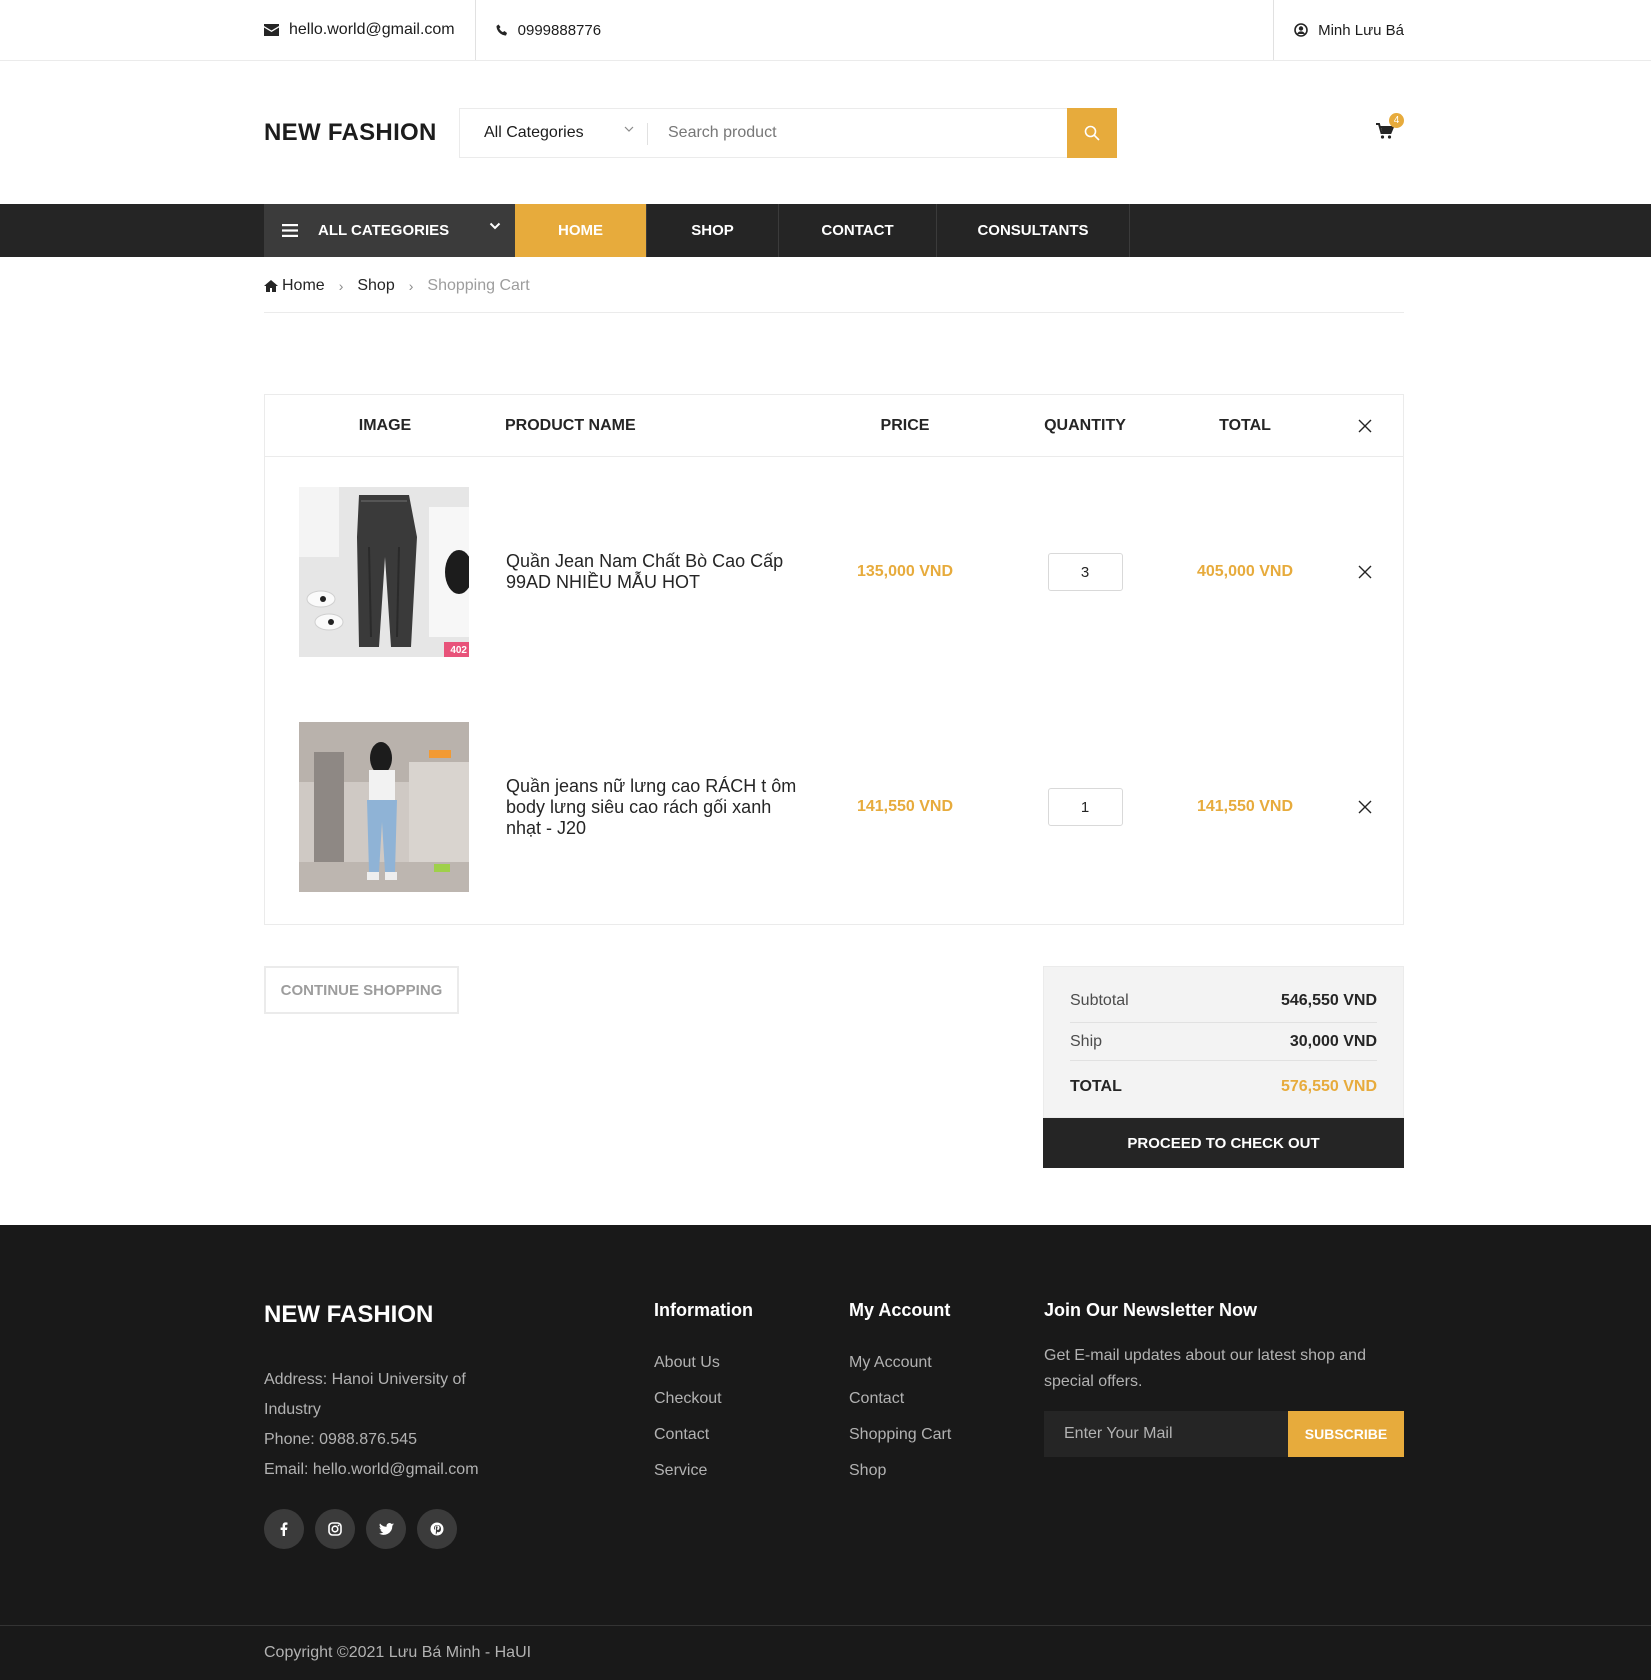  Describe the element at coordinates (1338, 30) in the screenshot. I see `user-account-link: Minh Lưu Bá` at that location.